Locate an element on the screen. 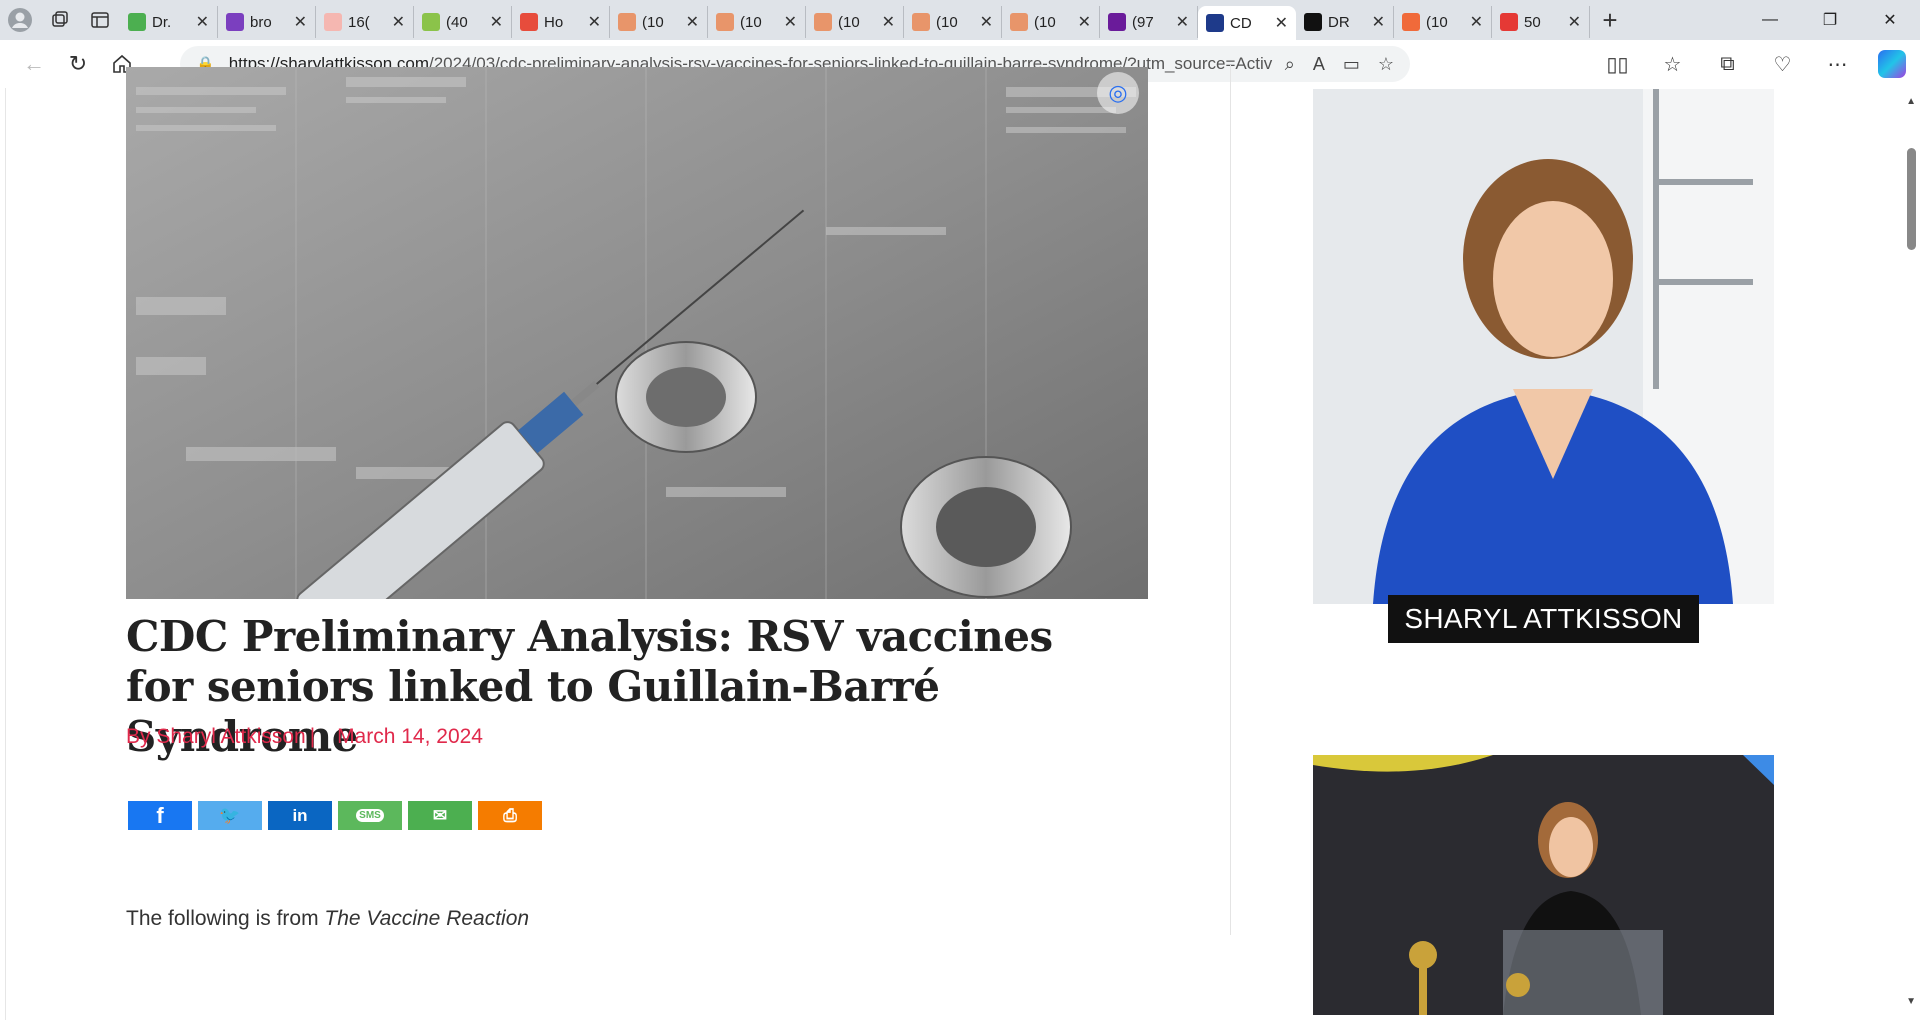  tab-title: 16( is located at coordinates (359, 22).